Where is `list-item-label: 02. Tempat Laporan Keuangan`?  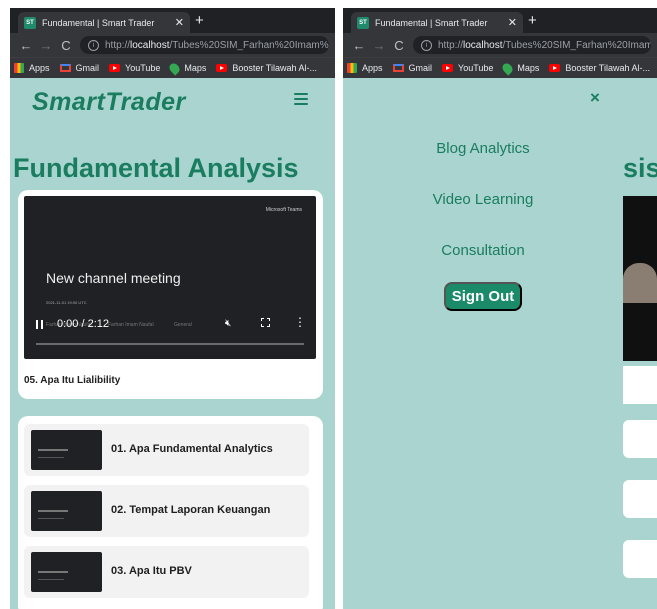
list-item-label: 02. Tempat Laporan Keuangan is located at coordinates (191, 510).